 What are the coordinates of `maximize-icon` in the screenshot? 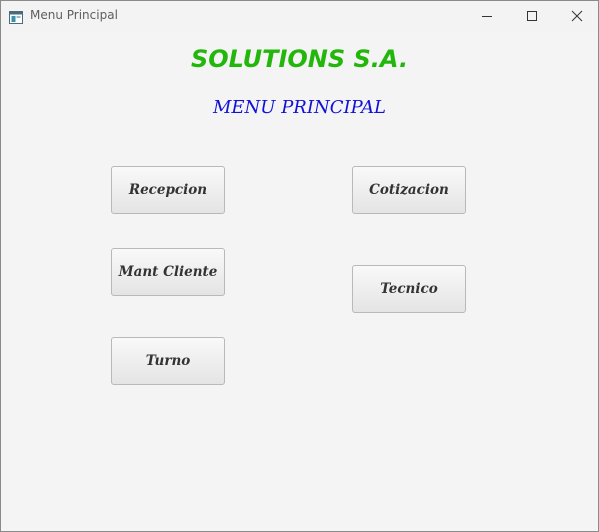 It's located at (532, 16).